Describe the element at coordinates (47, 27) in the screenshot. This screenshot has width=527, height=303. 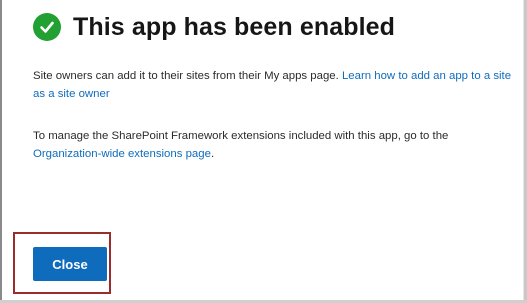
I see `check-circle-icon` at that location.